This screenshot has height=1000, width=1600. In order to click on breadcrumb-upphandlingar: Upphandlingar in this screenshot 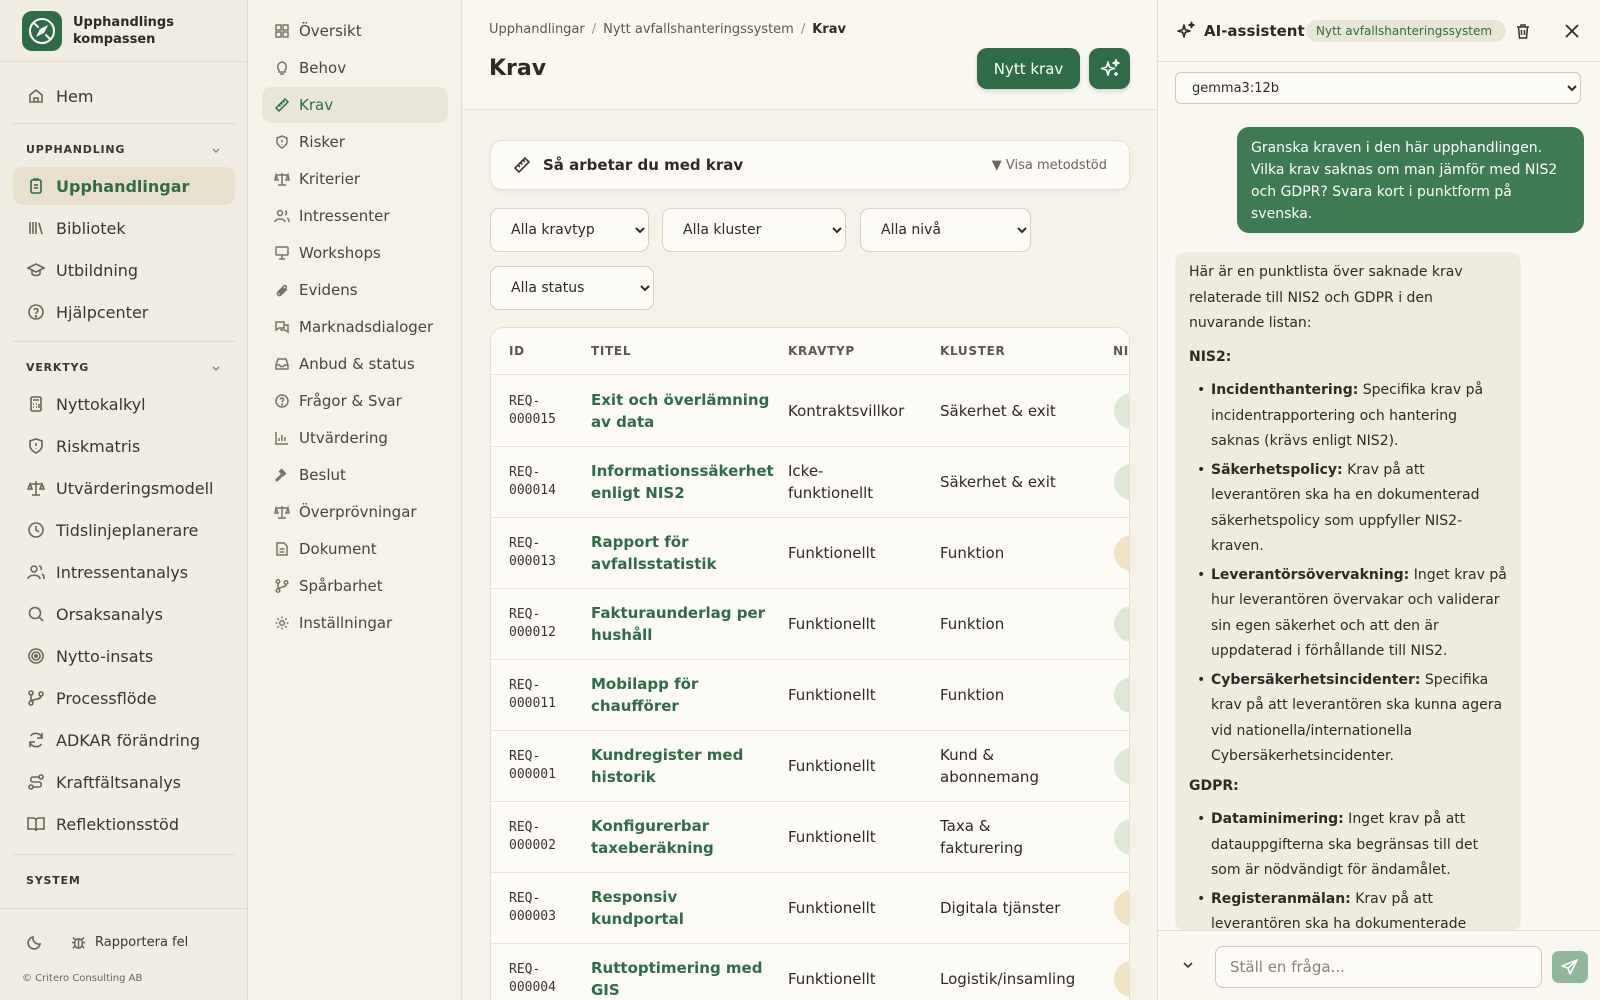, I will do `click(537, 29)`.